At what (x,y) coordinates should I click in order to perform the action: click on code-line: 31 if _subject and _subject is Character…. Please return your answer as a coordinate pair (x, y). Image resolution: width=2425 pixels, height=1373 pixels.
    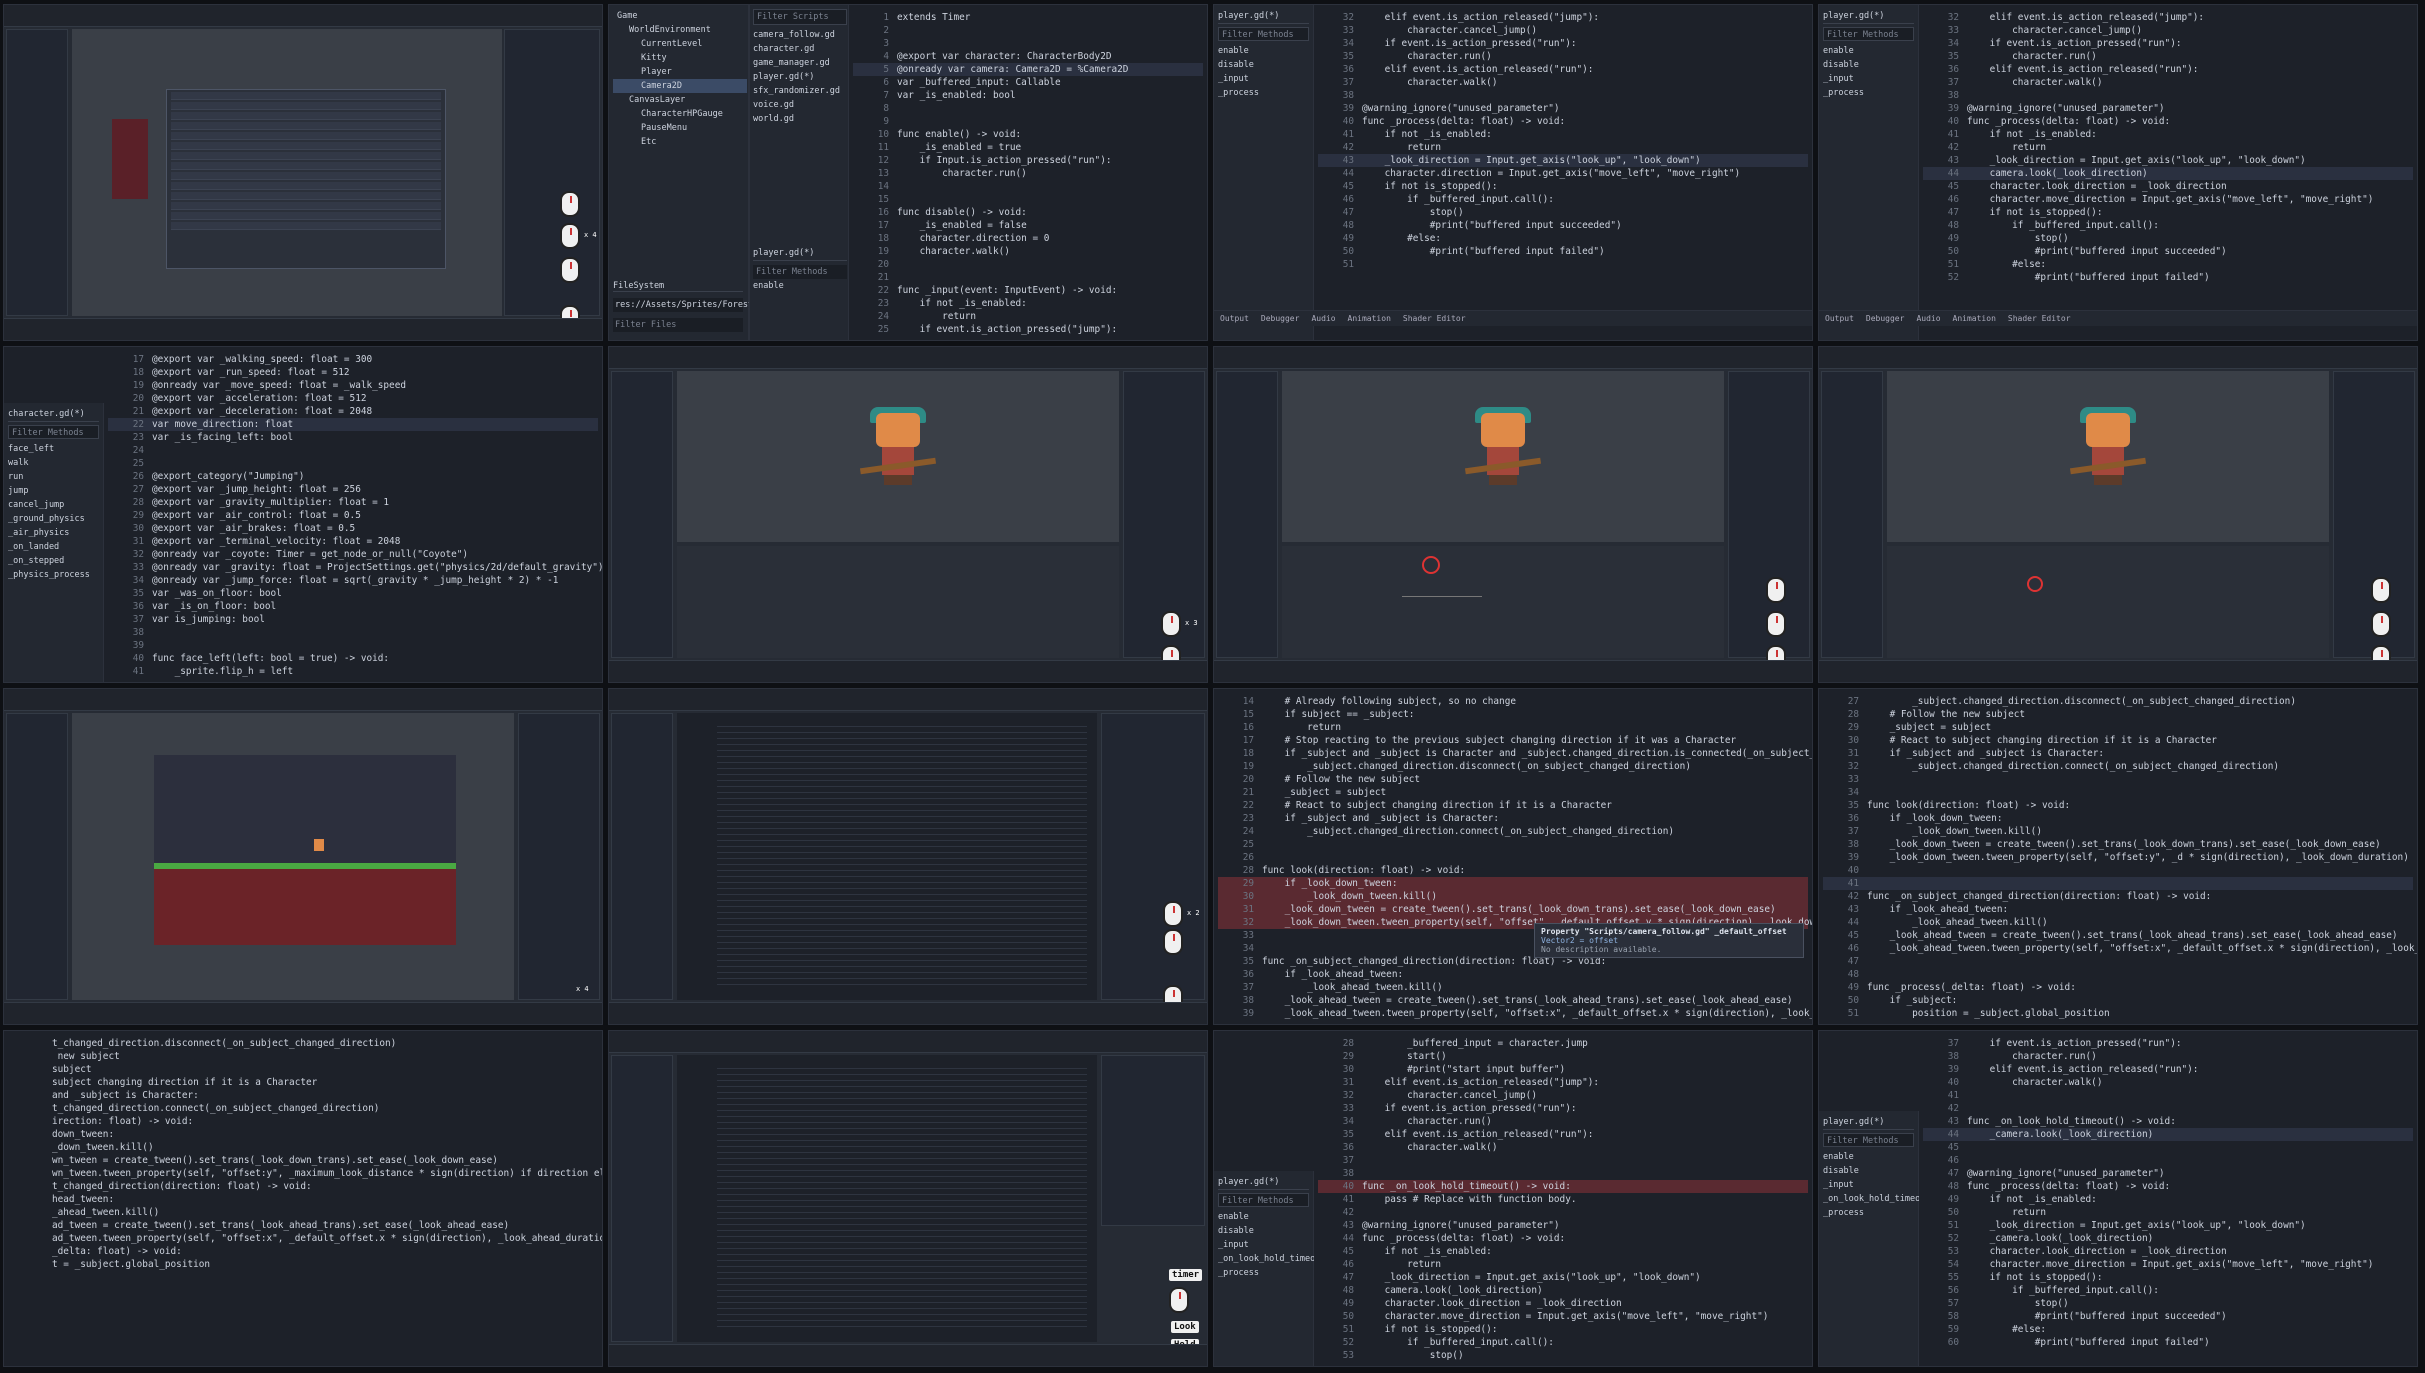
    Looking at the image, I should click on (2118, 753).